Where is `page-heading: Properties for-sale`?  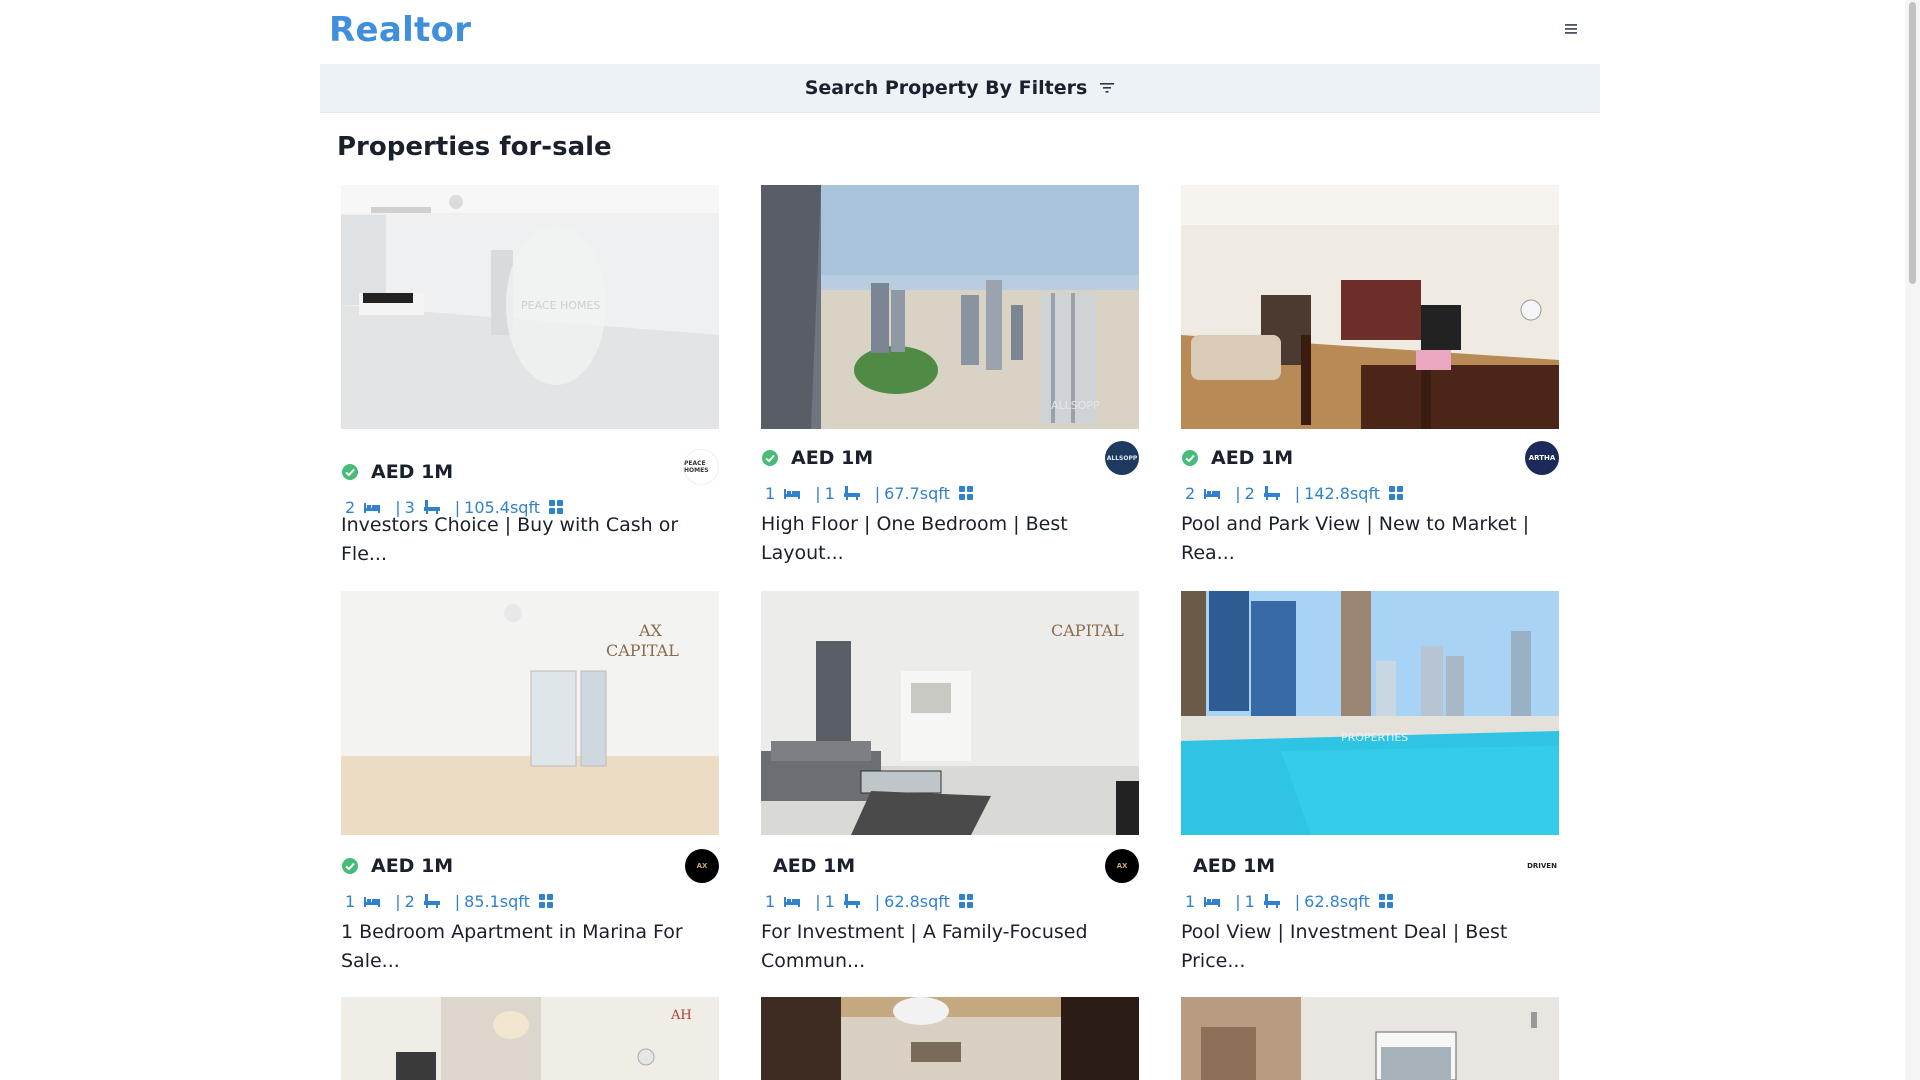
page-heading: Properties for-sale is located at coordinates (474, 147).